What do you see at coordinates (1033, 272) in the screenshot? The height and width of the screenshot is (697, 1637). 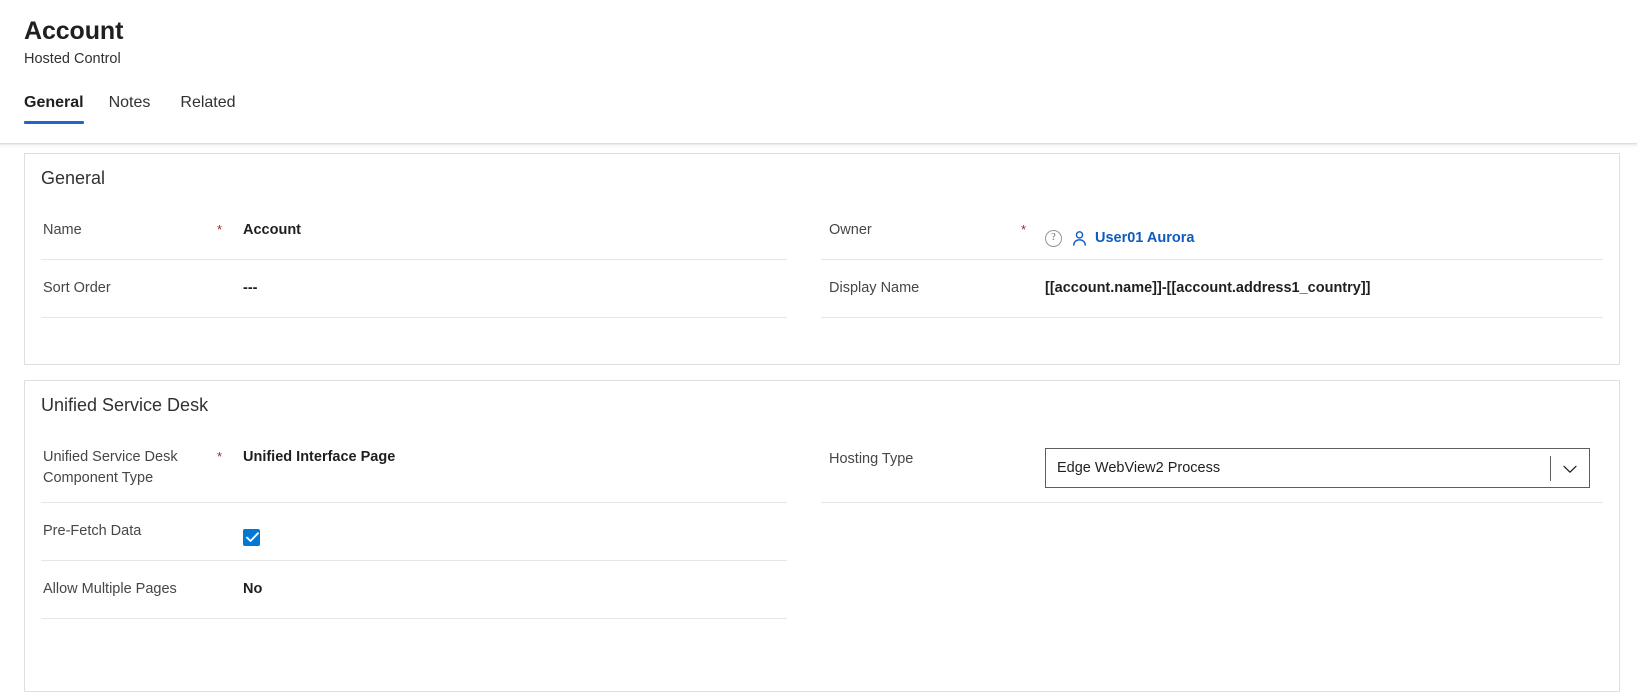 I see `required-indicator-display-name` at bounding box center [1033, 272].